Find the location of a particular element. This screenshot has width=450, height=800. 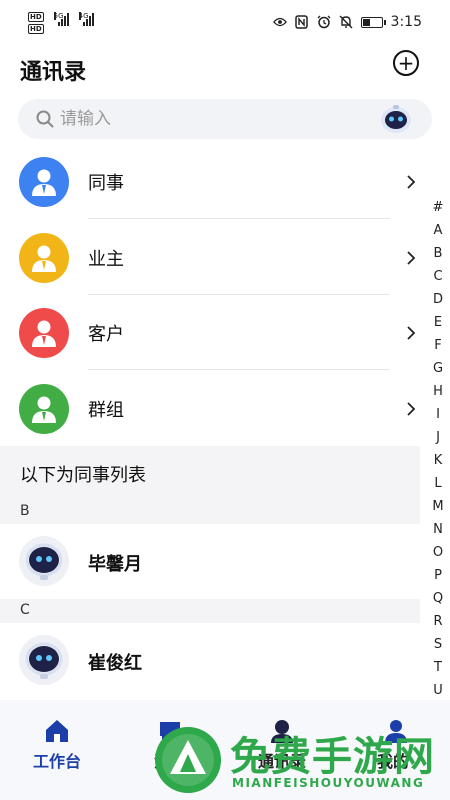

watermark: 免费手游网 MIANFEISHOUYOUWANG is located at coordinates (300, 761).